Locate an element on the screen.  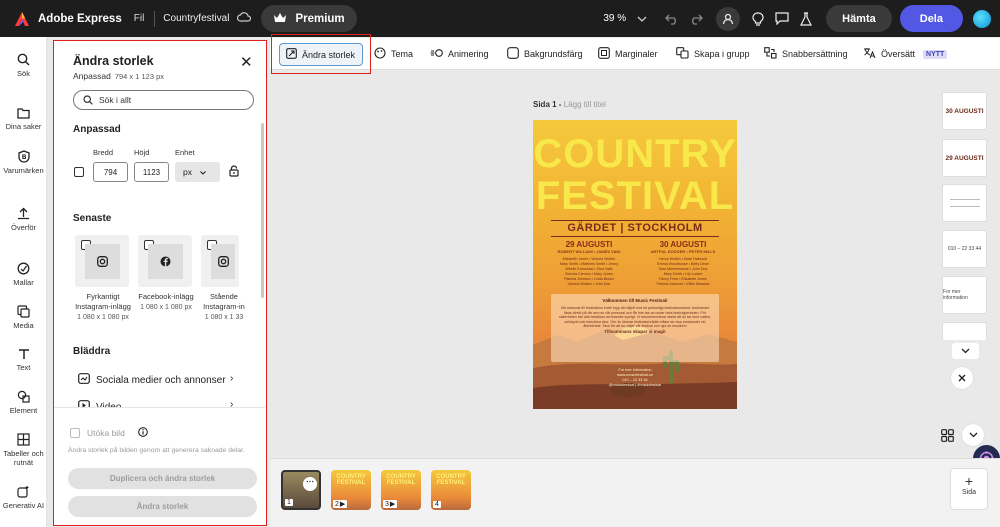
social-media-icon is located at coordinates (84, 380).